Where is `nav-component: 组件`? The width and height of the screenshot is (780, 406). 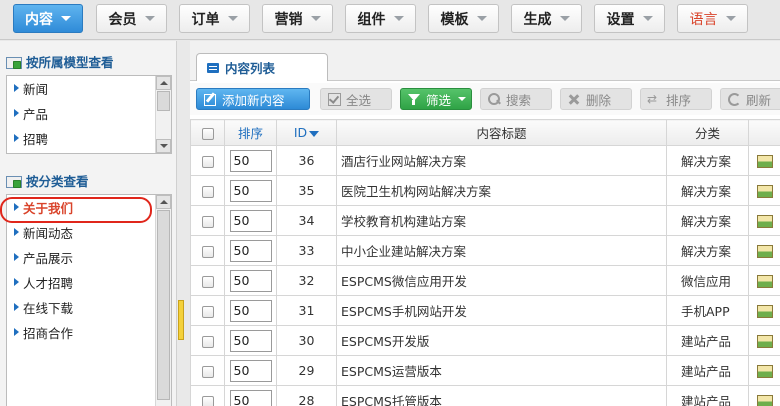 nav-component: 组件 is located at coordinates (380, 18).